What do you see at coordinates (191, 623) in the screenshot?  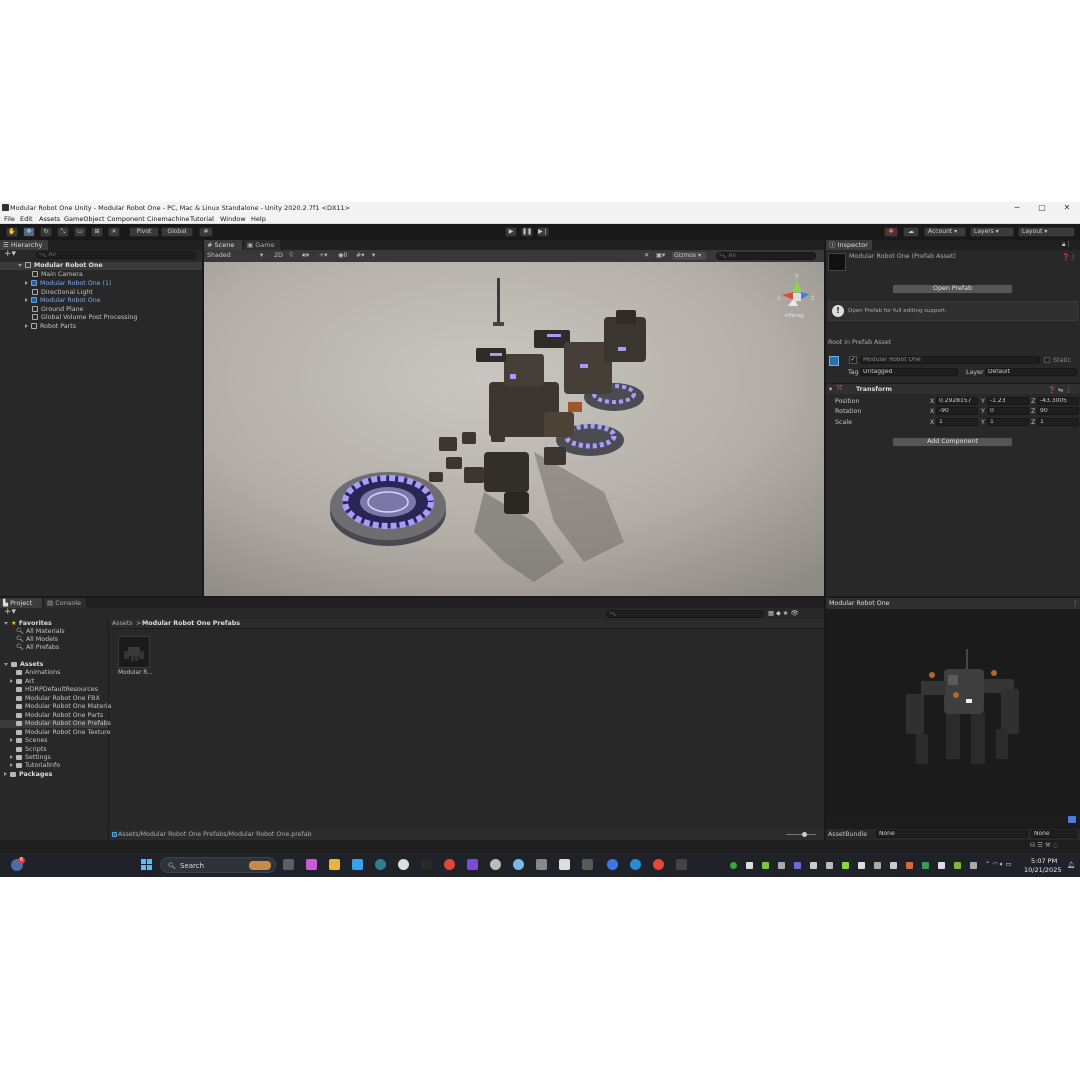 I see `breadcrumb-current: Modular Robot One Prefabs` at bounding box center [191, 623].